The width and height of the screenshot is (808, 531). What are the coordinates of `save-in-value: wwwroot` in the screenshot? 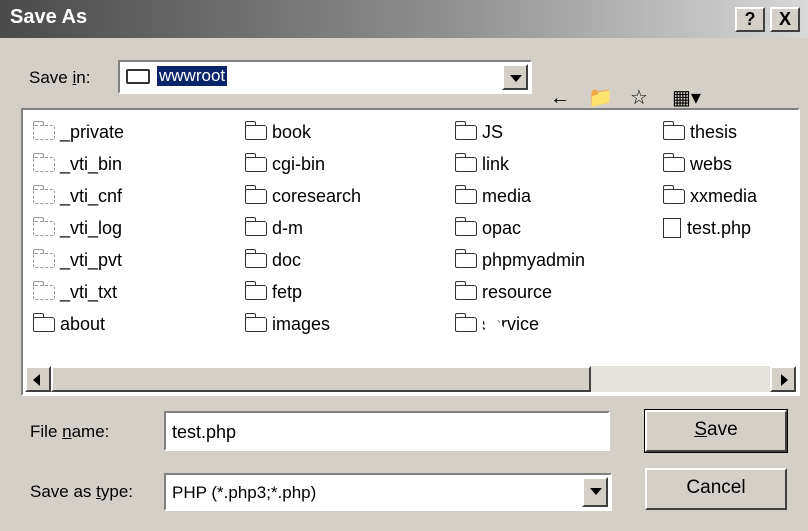 It's located at (192, 76).